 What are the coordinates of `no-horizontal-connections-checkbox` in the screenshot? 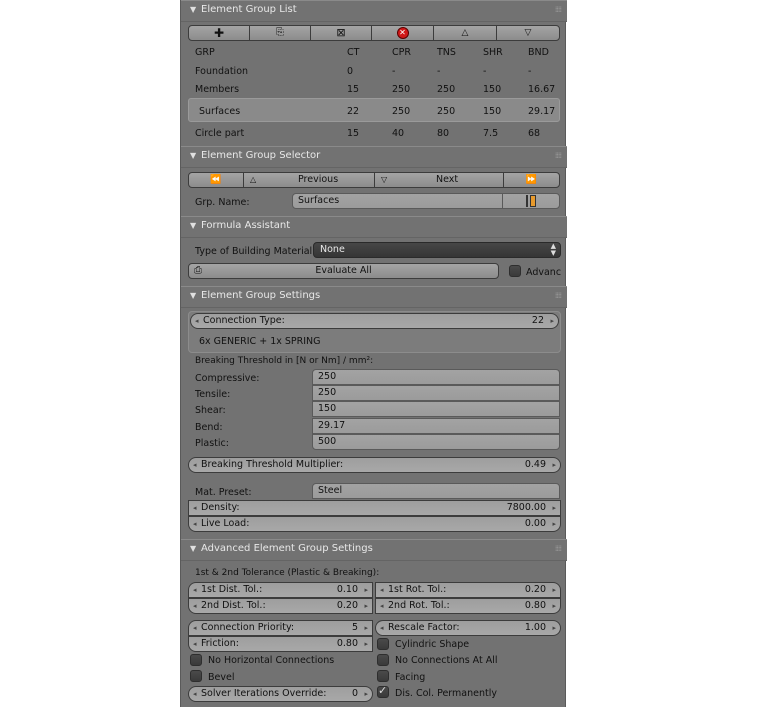 It's located at (196, 660).